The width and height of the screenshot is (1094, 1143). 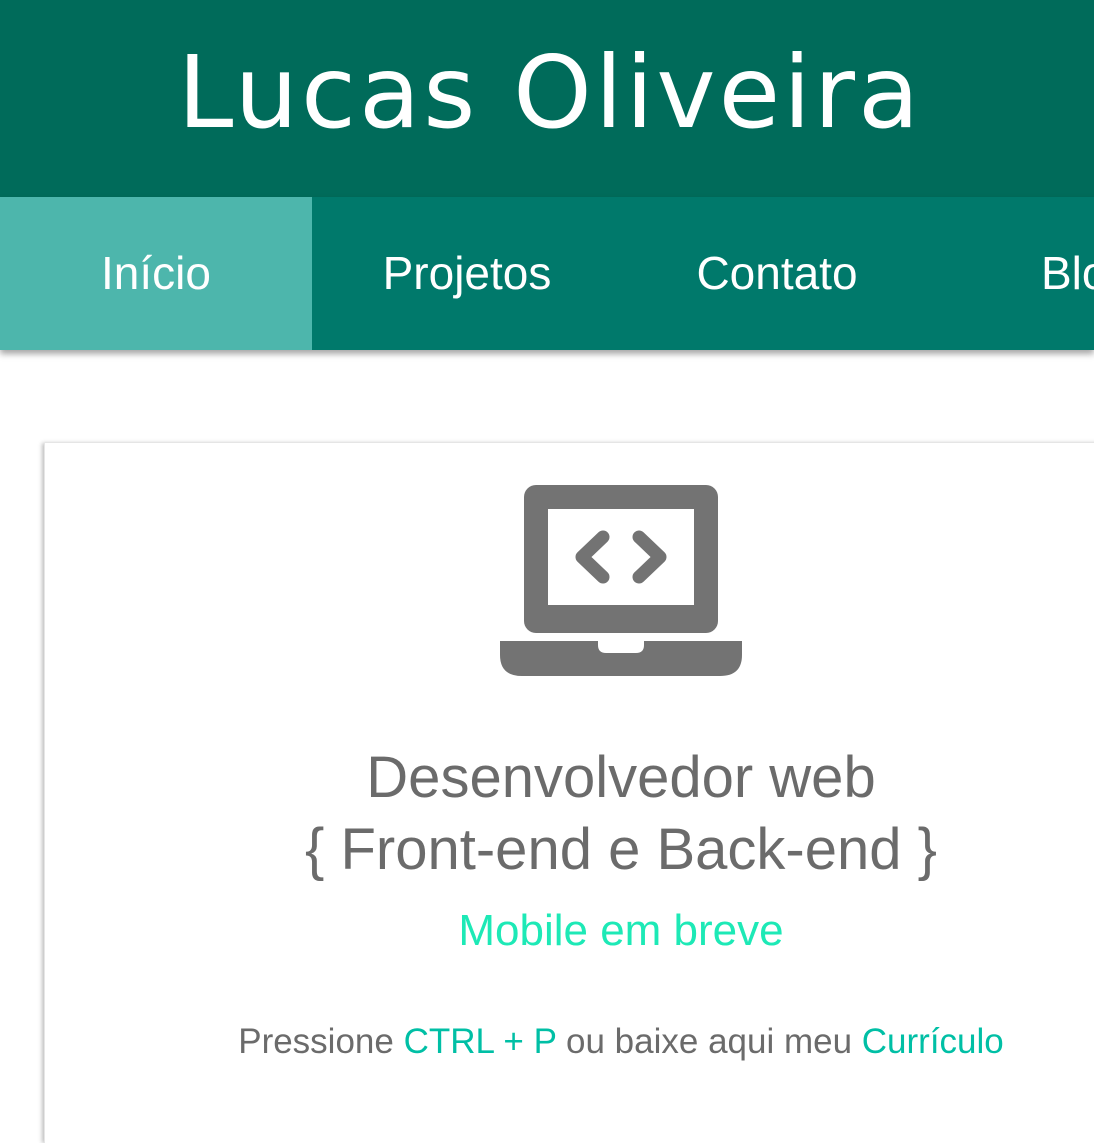 I want to click on main-nav: Início Projetos Contato Blog, so click(x=547, y=273).